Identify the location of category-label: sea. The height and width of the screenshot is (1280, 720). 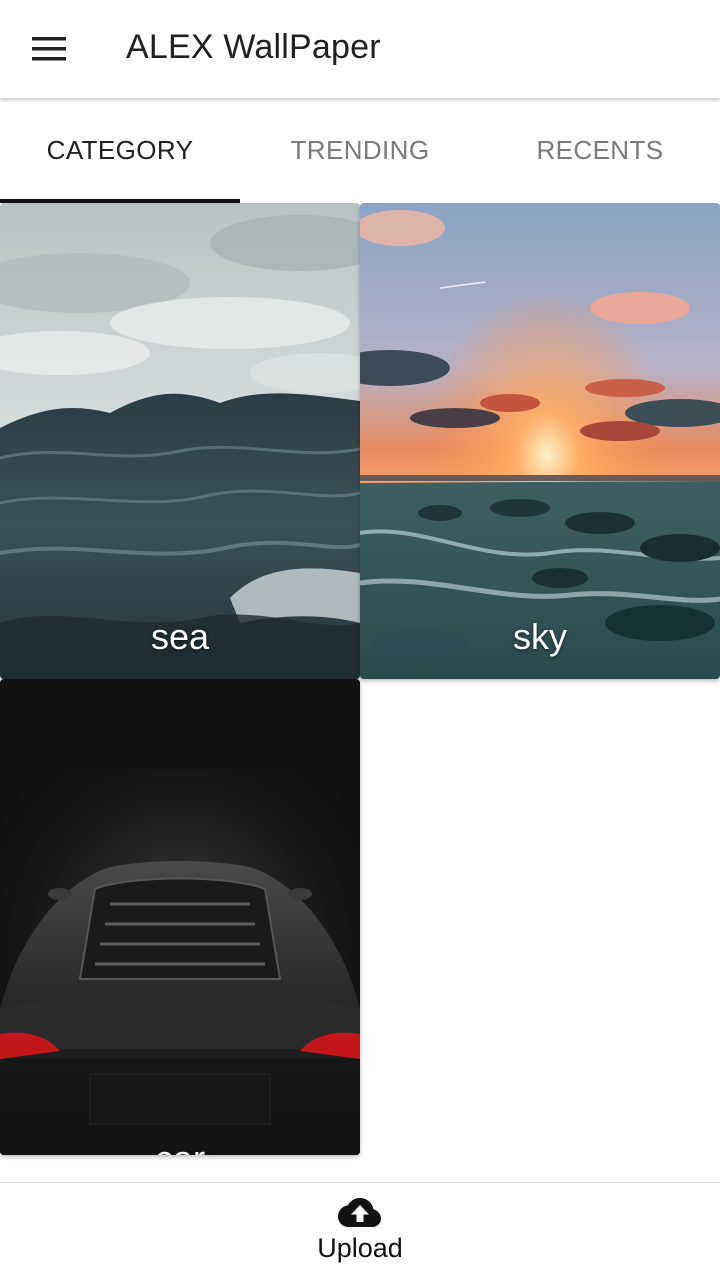
(180, 636).